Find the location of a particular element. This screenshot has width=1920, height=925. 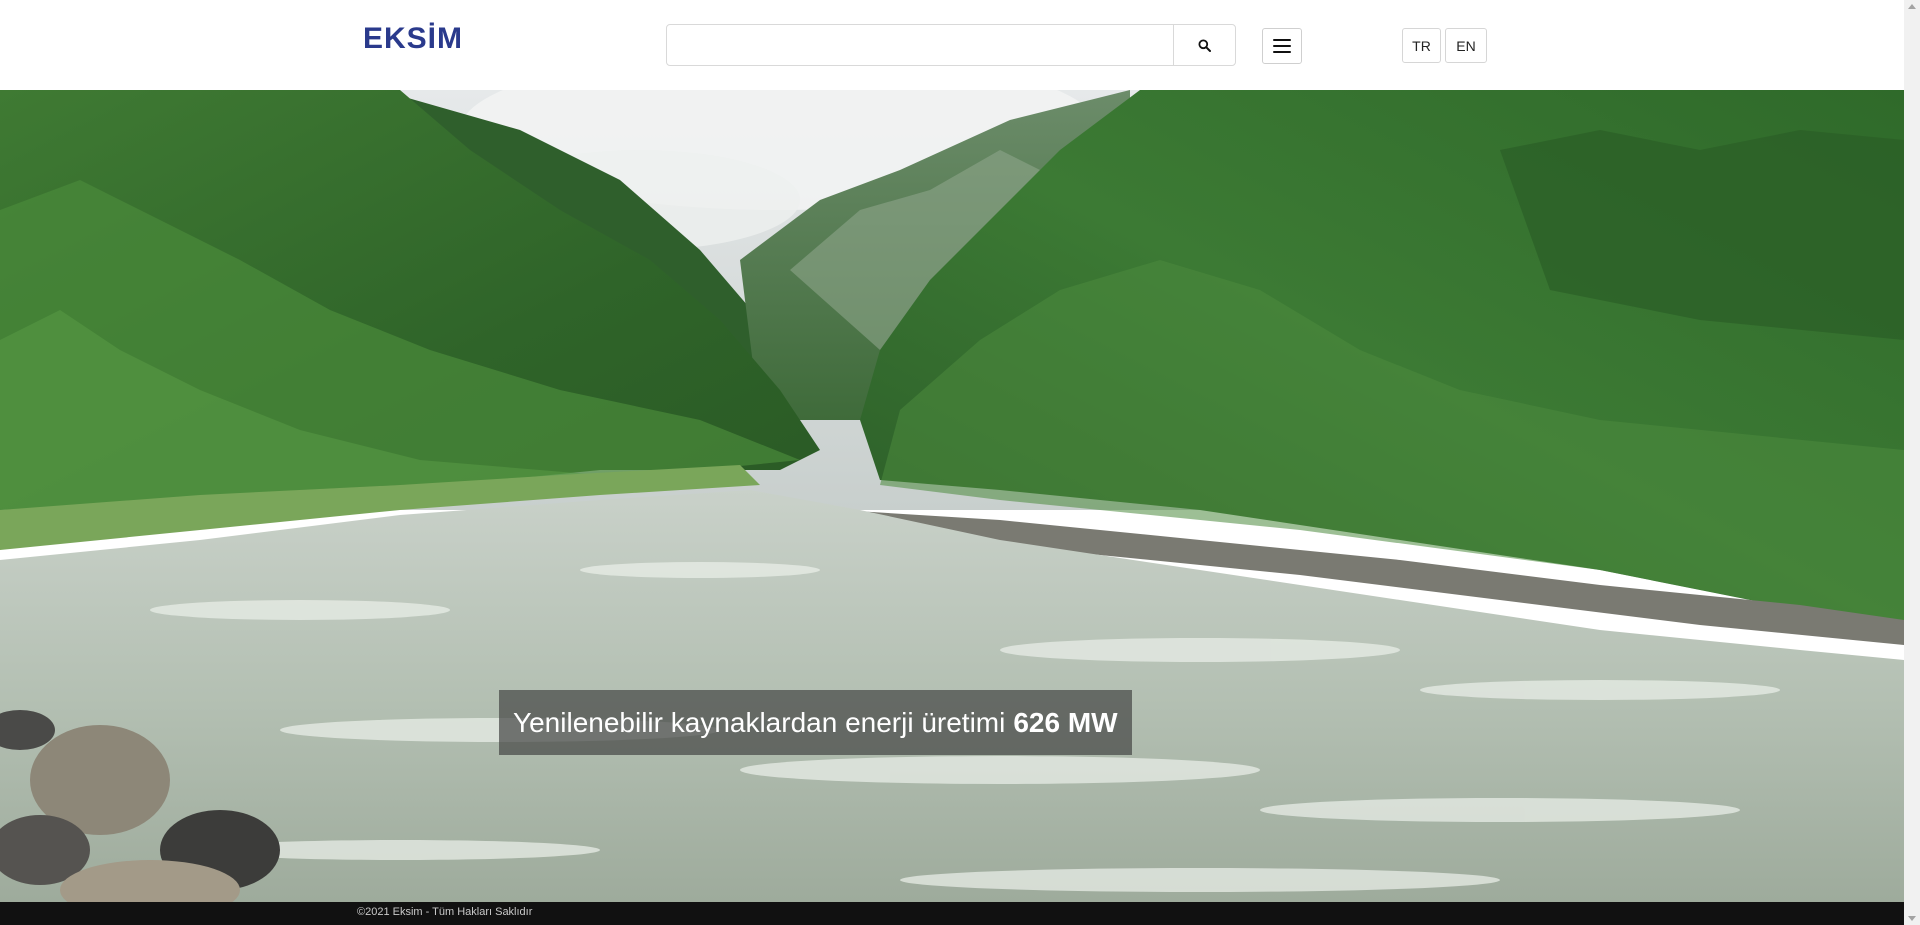

search-input is located at coordinates (920, 45).